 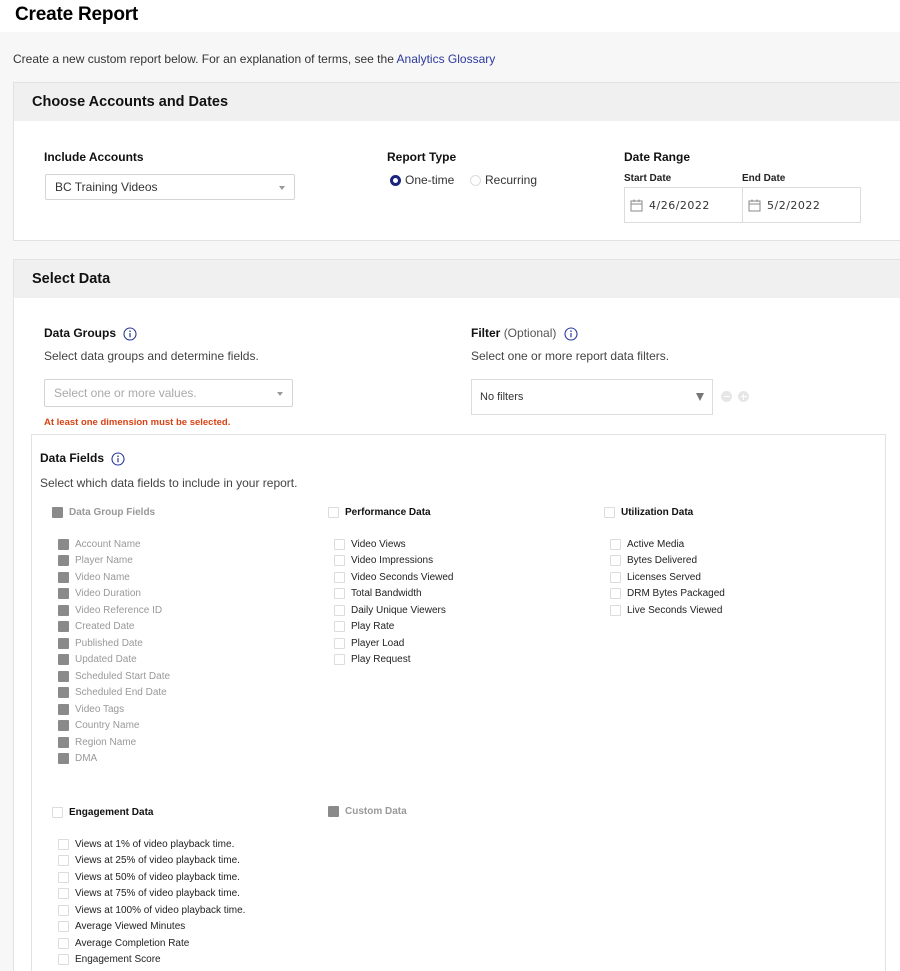 What do you see at coordinates (726, 396) in the screenshot?
I see `remove-filter-button` at bounding box center [726, 396].